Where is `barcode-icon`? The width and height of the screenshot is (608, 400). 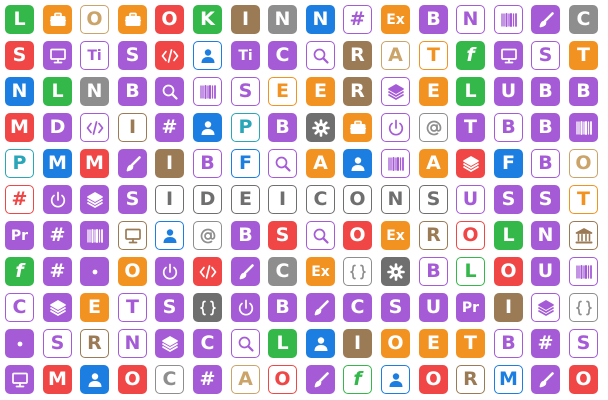
barcode-icon is located at coordinates (207, 91).